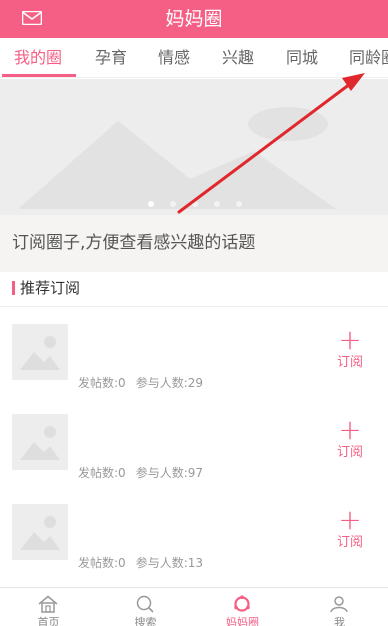 Image resolution: width=388 pixels, height=626 pixels. Describe the element at coordinates (194, 58) in the screenshot. I see `category-tabs: 我的圈 孕育 情感 兴趣 同城 同龄圈` at that location.